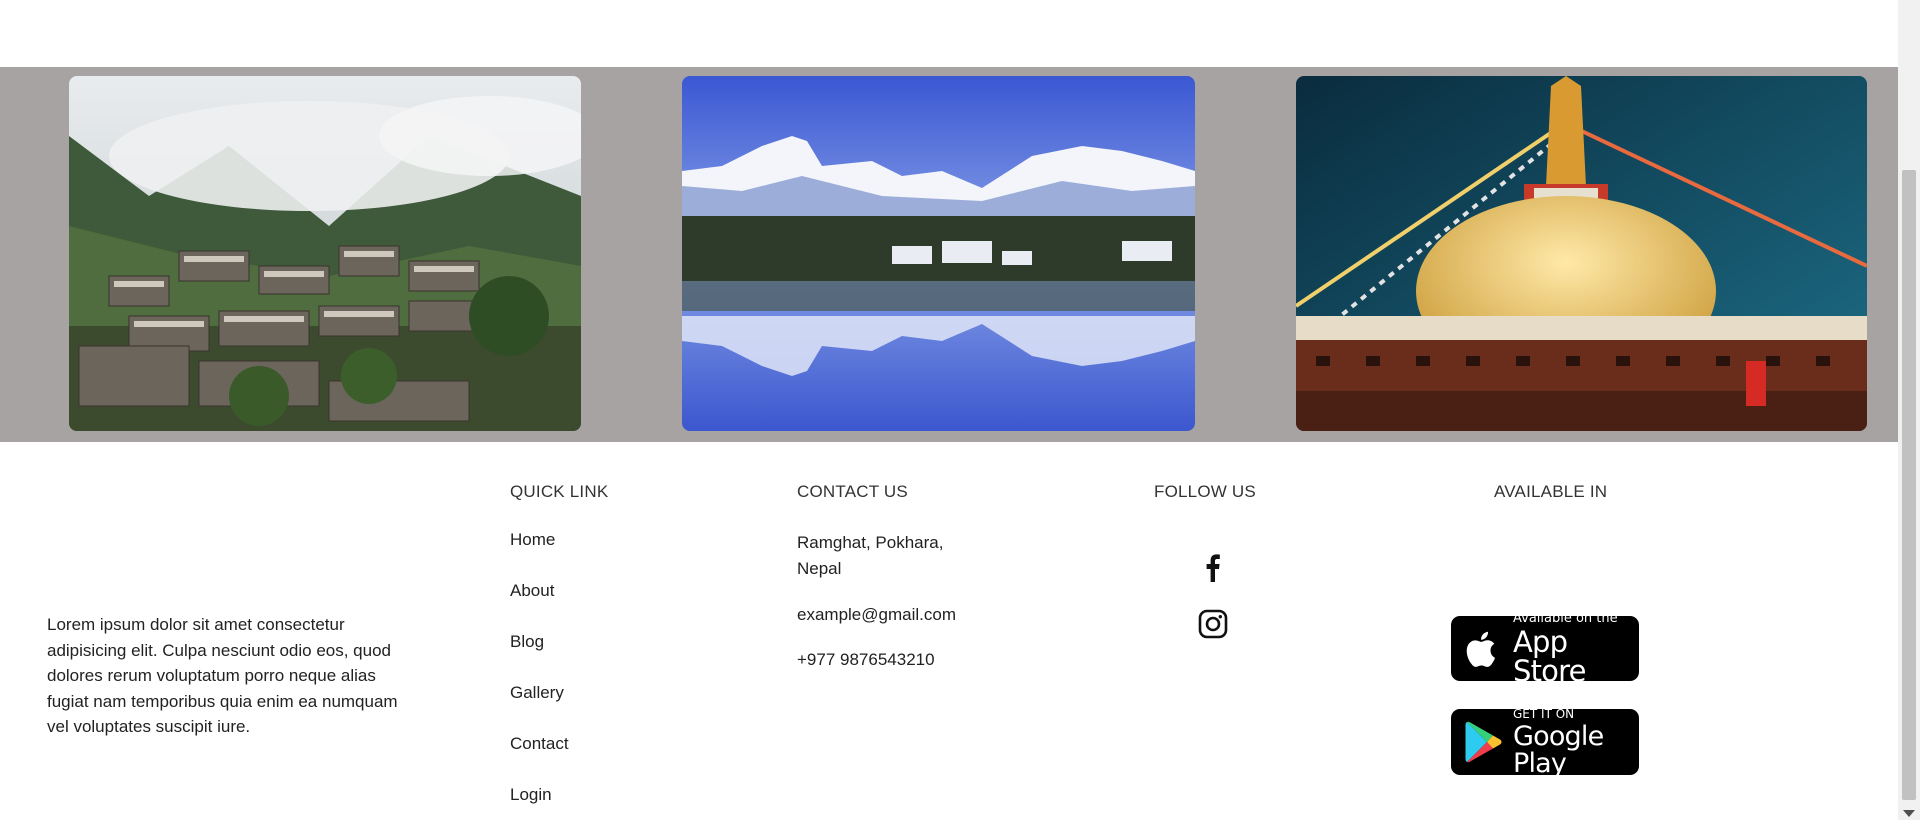  I want to click on google-play-small-text: GET IT ON, so click(1544, 713).